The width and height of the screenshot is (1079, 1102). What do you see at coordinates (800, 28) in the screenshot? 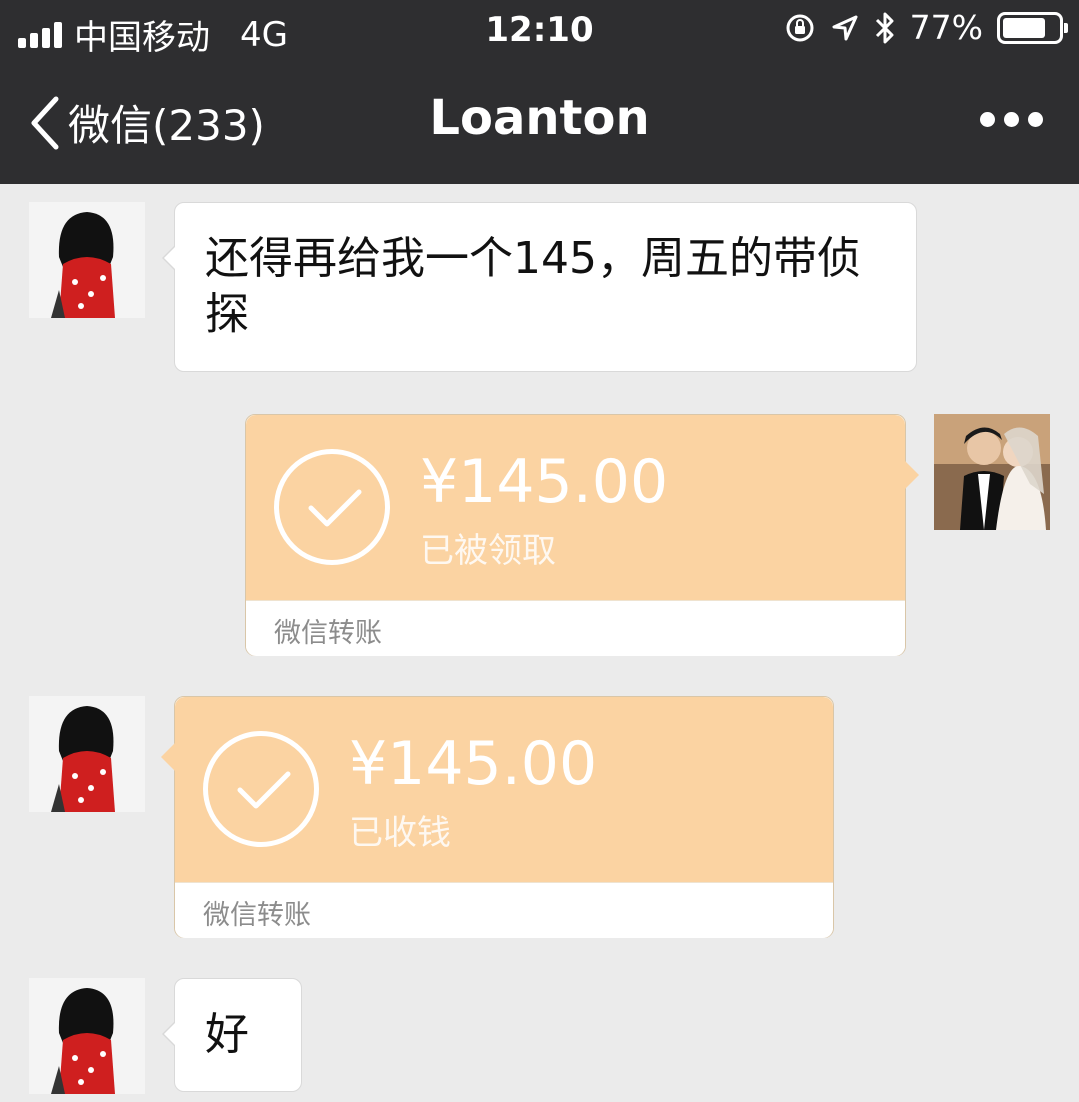
I see `rotation-lock-icon` at bounding box center [800, 28].